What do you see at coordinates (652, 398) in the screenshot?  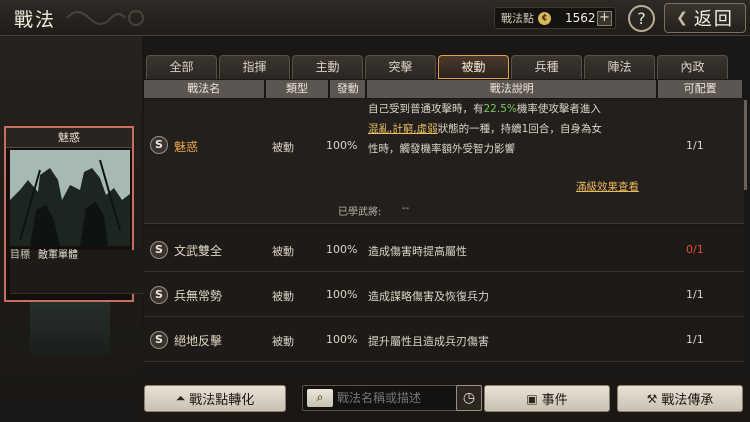 I see `hammer-icon: ⚒` at bounding box center [652, 398].